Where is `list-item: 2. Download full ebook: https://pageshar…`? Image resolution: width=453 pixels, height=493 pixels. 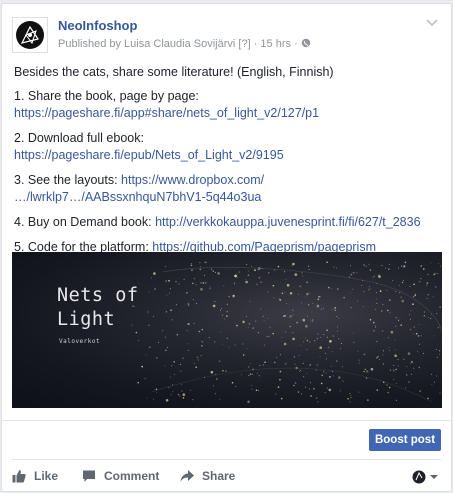 list-item: 2. Download full ebook: https://pageshar… is located at coordinates (227, 147).